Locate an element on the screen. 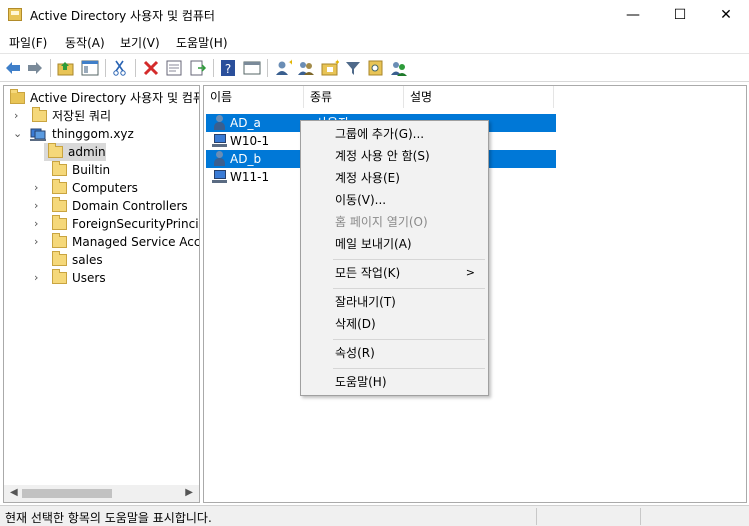  row-name: AD_a is located at coordinates (245, 123).